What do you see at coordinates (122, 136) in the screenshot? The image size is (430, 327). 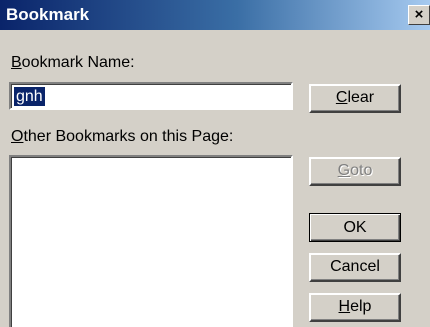 I see `other-bookmarks-label: Other Bookmarks on this Page:` at bounding box center [122, 136].